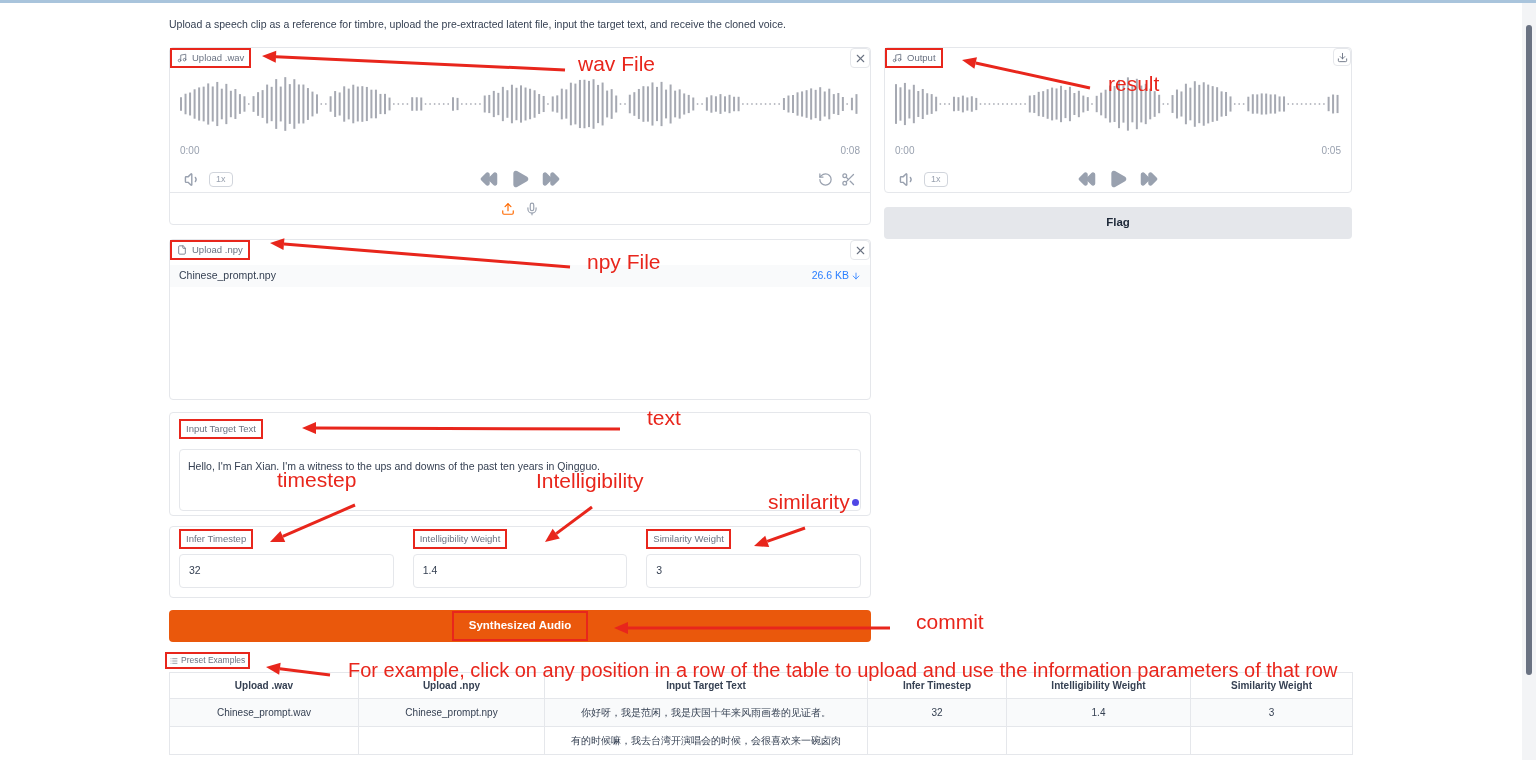 This screenshot has width=1536, height=760. Describe the element at coordinates (950, 621) in the screenshot. I see `annotation-text: commit` at that location.